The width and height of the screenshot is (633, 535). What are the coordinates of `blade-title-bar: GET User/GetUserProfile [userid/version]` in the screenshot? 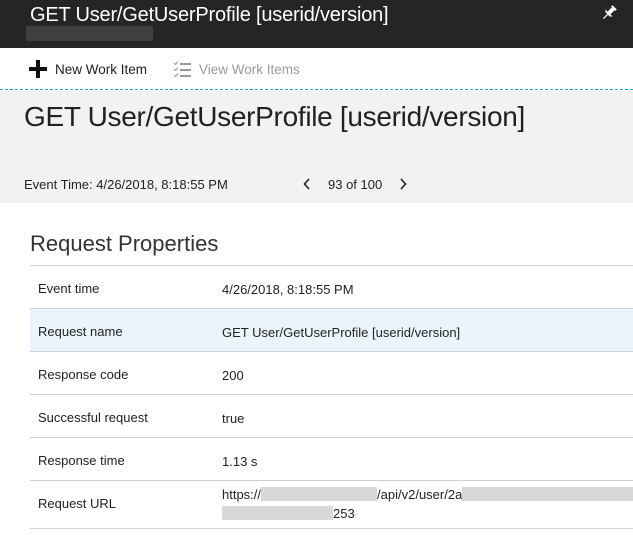 It's located at (316, 24).